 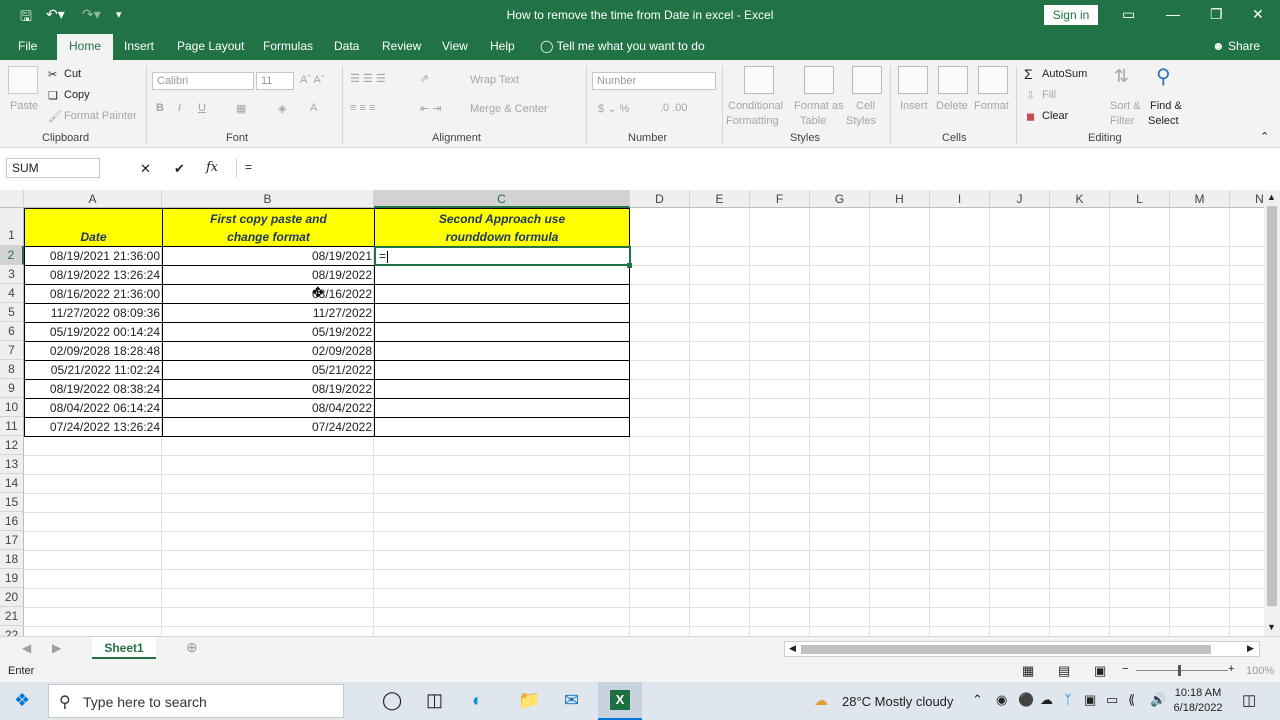 What do you see at coordinates (1112, 700) in the screenshot?
I see `battery-icon: ▭` at bounding box center [1112, 700].